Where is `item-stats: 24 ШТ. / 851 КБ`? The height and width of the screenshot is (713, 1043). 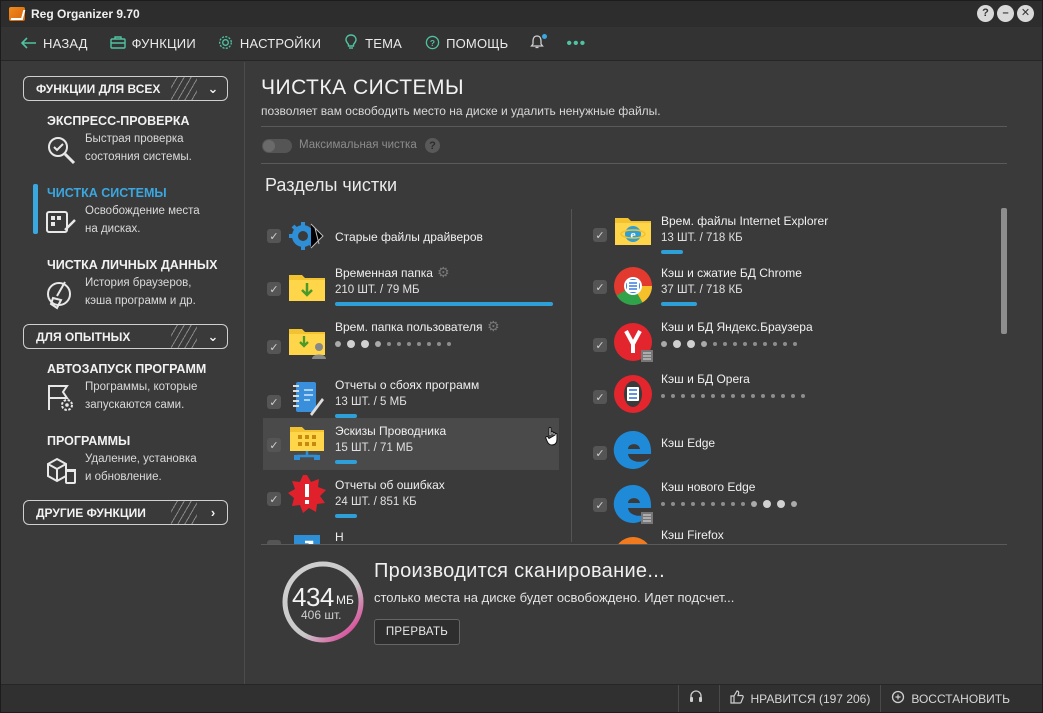 item-stats: 24 ШТ. / 851 КБ is located at coordinates (376, 502).